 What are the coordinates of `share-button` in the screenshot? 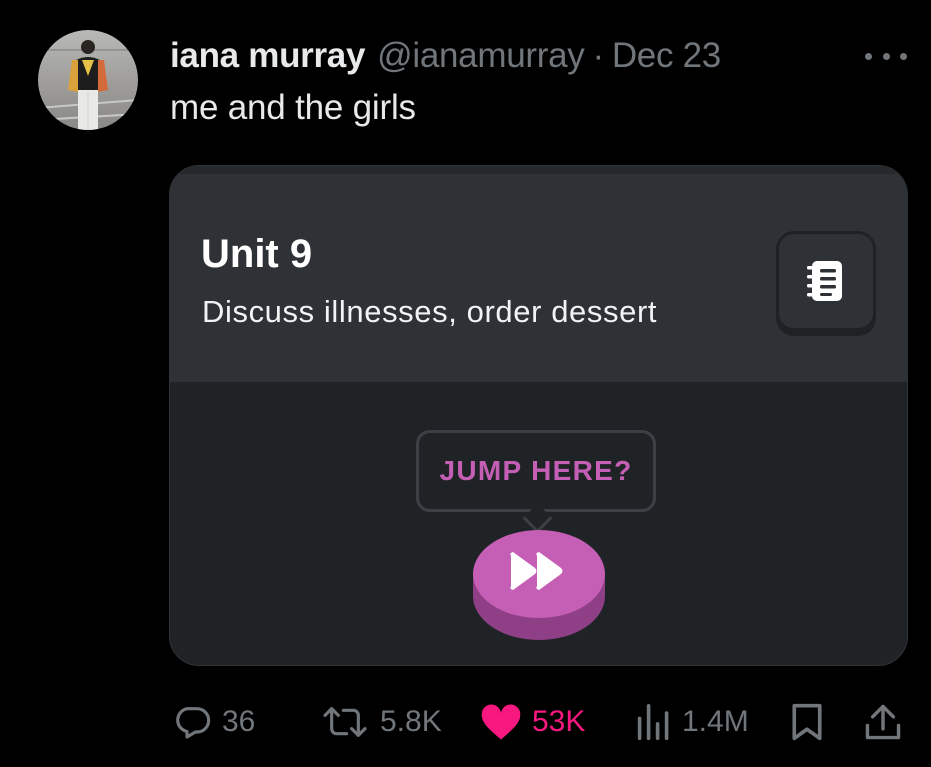 It's located at (883, 722).